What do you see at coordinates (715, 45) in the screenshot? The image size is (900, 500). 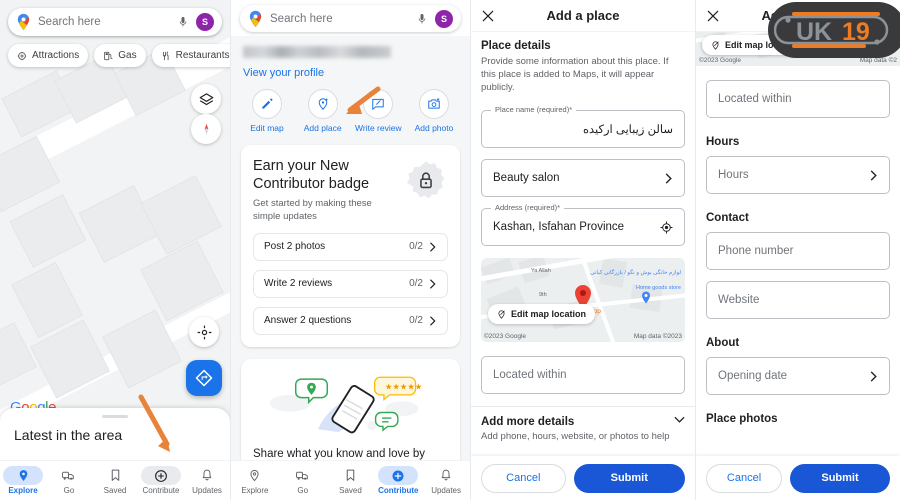 I see `edit-location-icon` at bounding box center [715, 45].